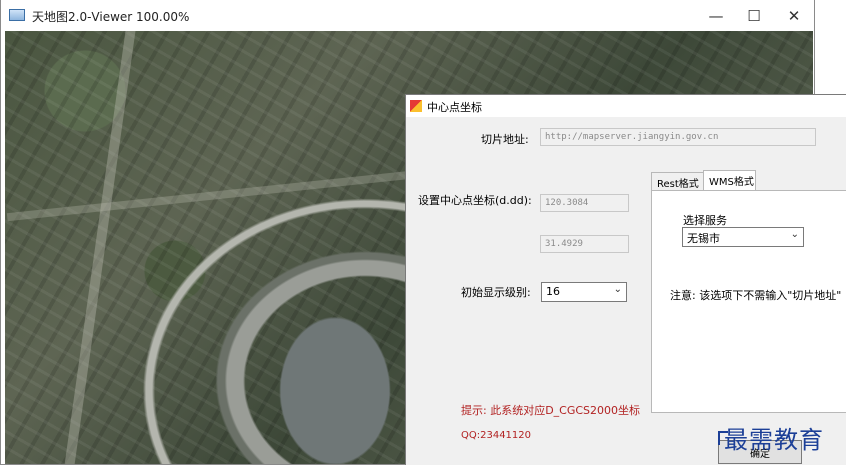 The width and height of the screenshot is (846, 465). What do you see at coordinates (716, 15) in the screenshot?
I see `minimize-button: —` at bounding box center [716, 15].